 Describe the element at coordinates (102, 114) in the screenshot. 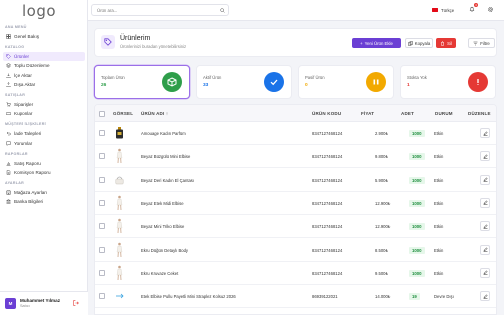

I see `select-all-checkbox` at that location.